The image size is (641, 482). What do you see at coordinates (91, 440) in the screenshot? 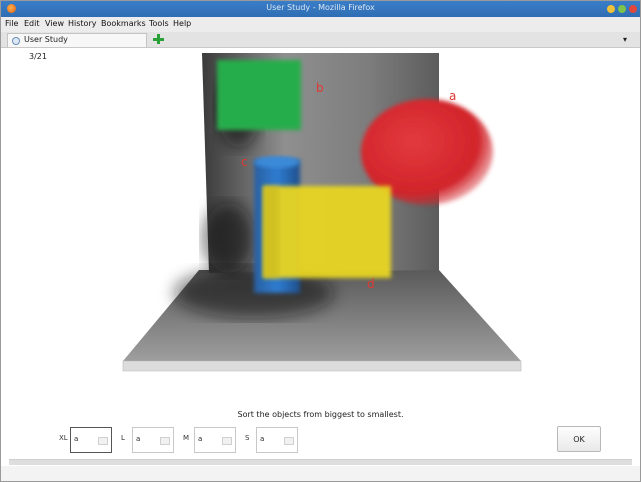
I see `field-xl: a` at bounding box center [91, 440].